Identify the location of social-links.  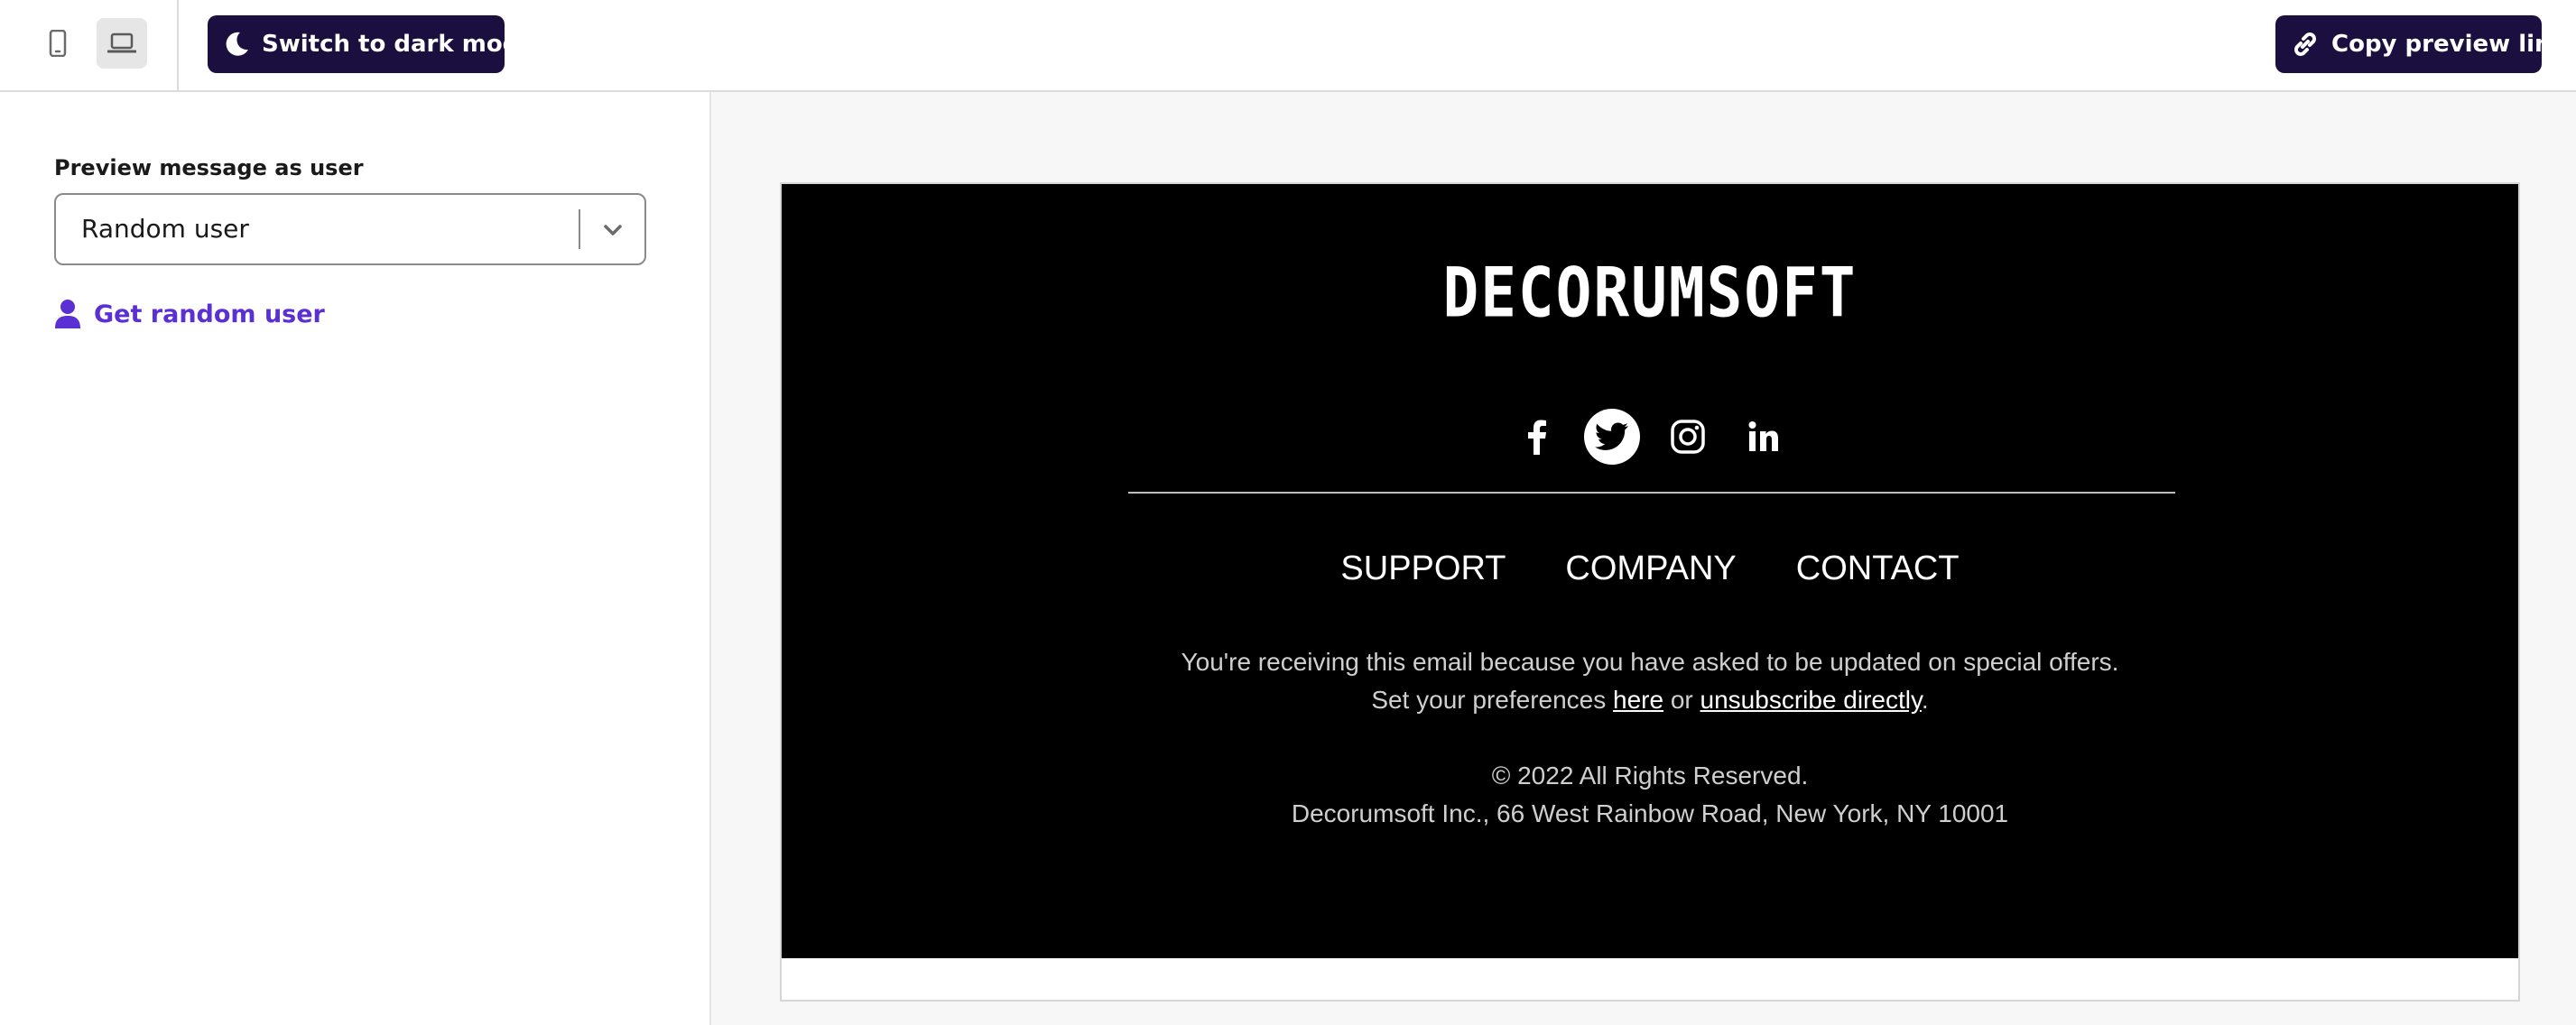
(1650, 437).